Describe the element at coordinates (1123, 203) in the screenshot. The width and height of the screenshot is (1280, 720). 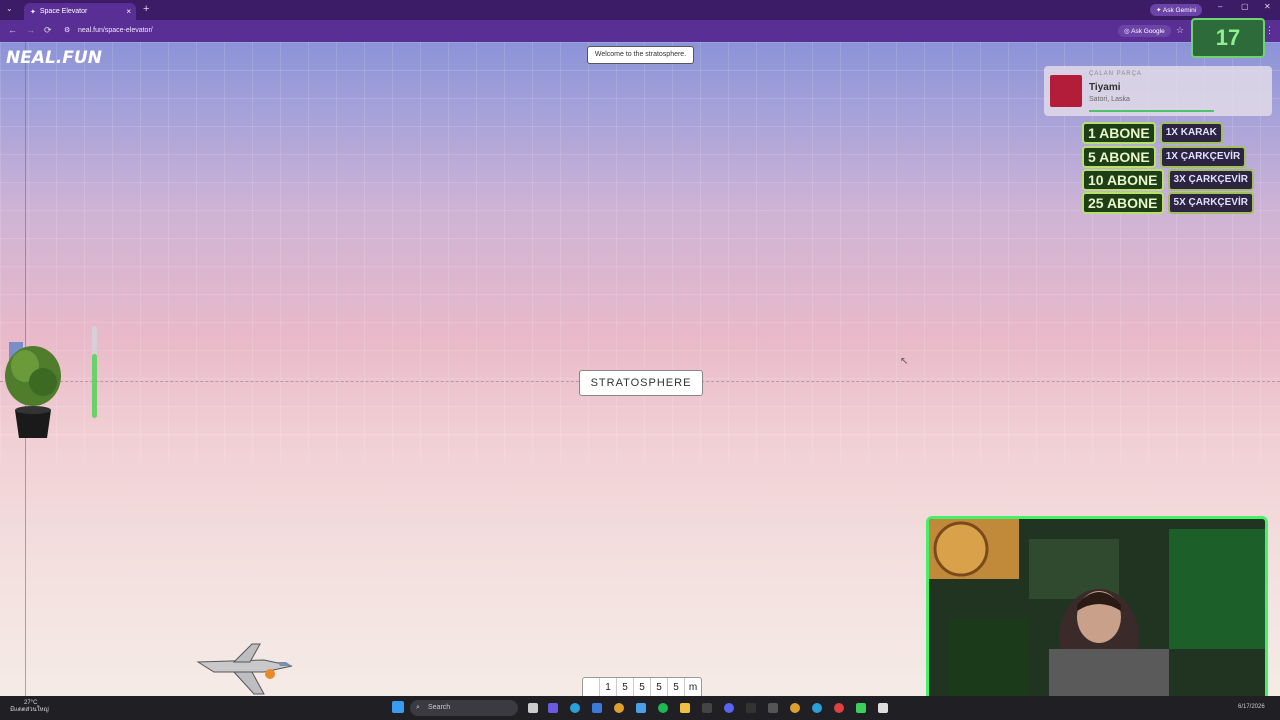
I see `sub-goal-count: 25 ABONE` at that location.